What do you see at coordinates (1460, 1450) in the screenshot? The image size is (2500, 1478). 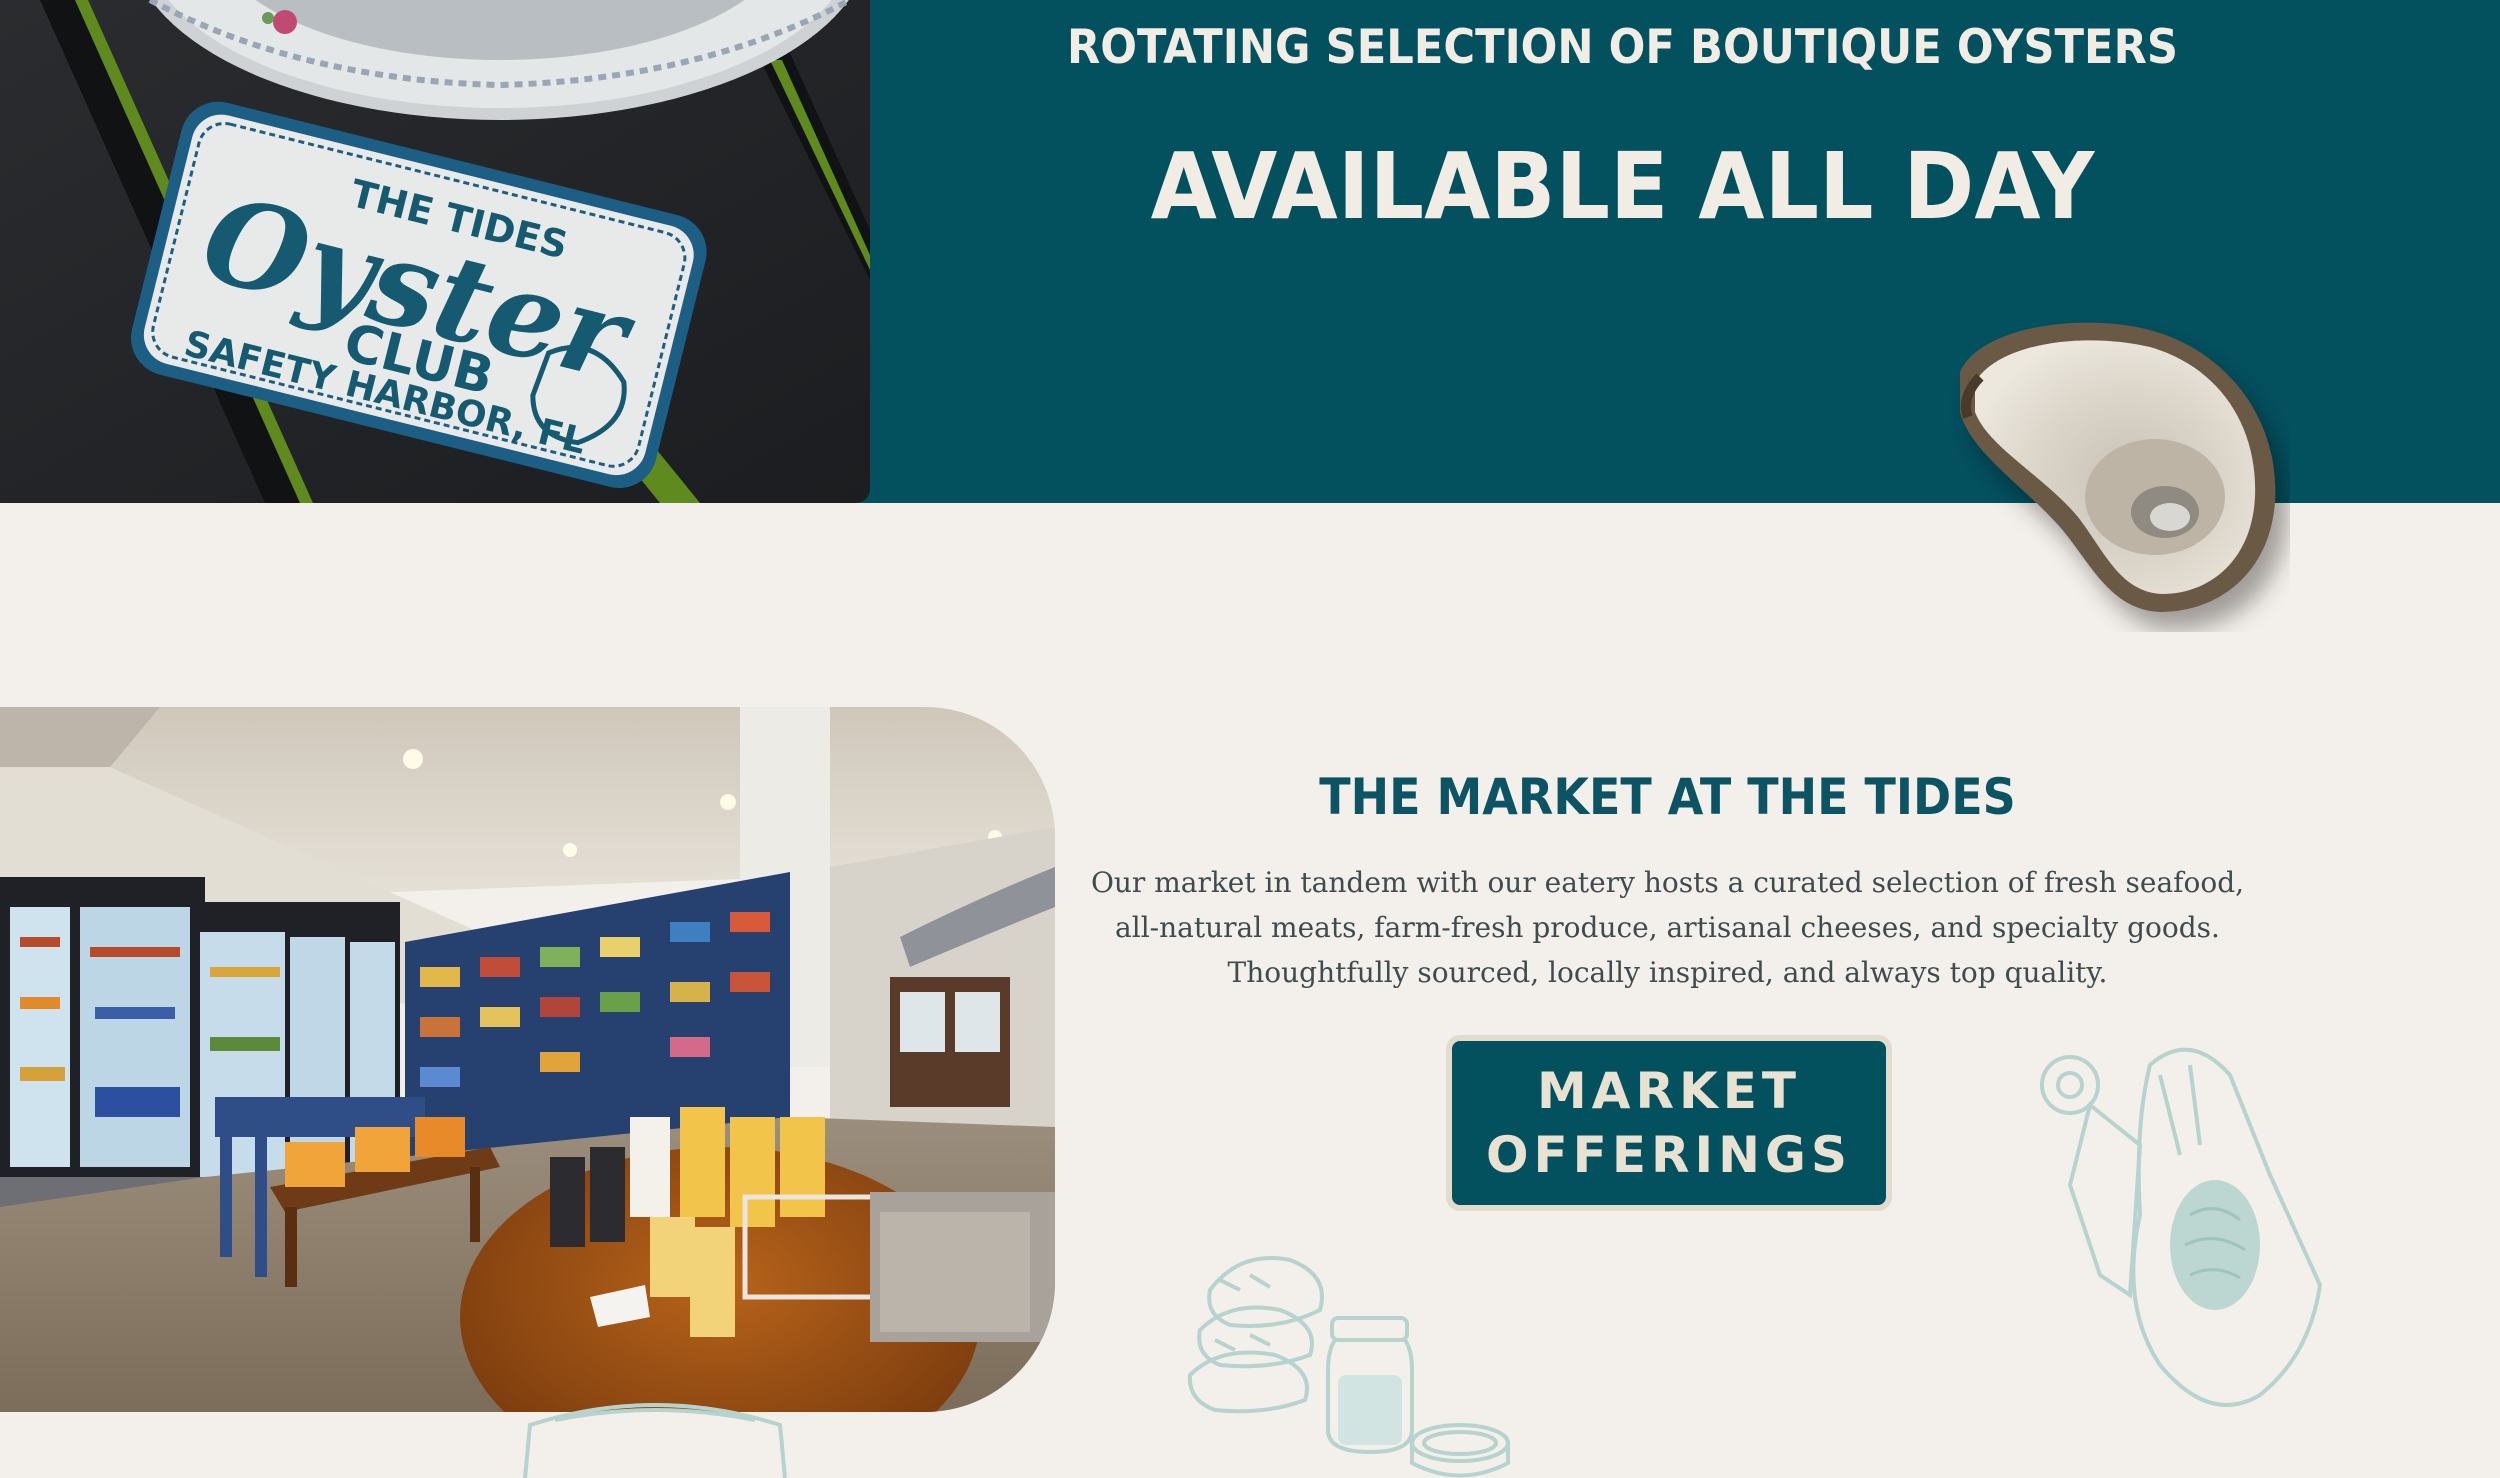 I see `bowl-sketch-icon` at bounding box center [1460, 1450].